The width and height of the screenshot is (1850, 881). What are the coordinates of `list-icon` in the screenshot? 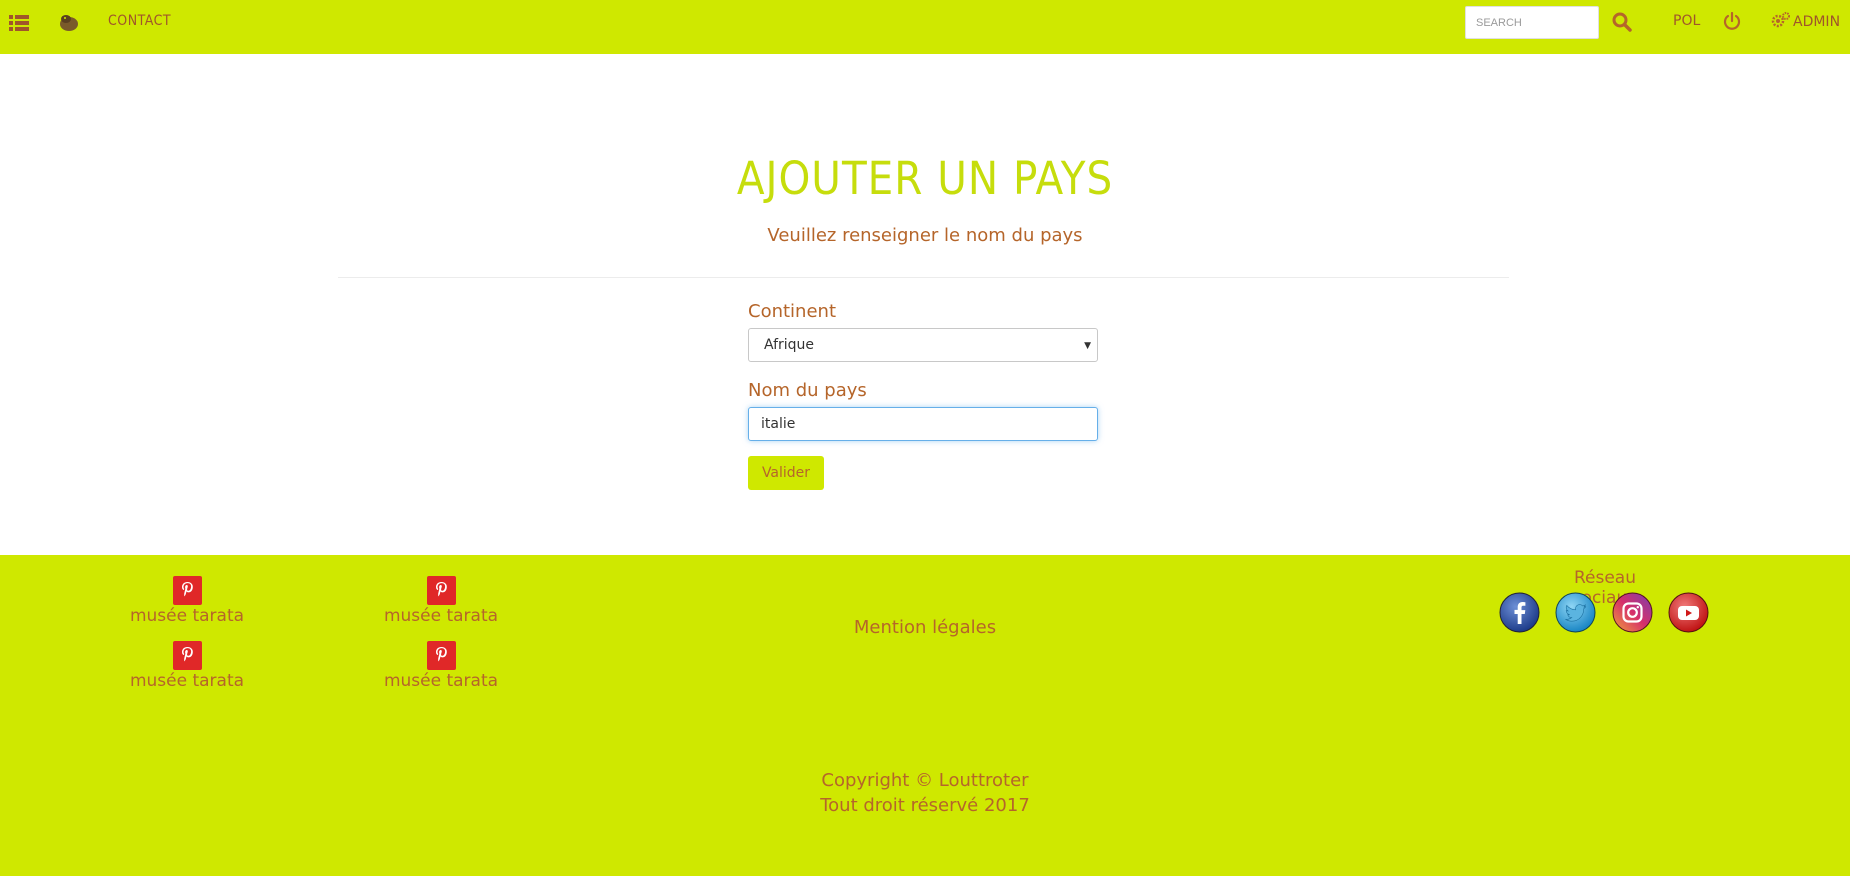 It's located at (19, 23).